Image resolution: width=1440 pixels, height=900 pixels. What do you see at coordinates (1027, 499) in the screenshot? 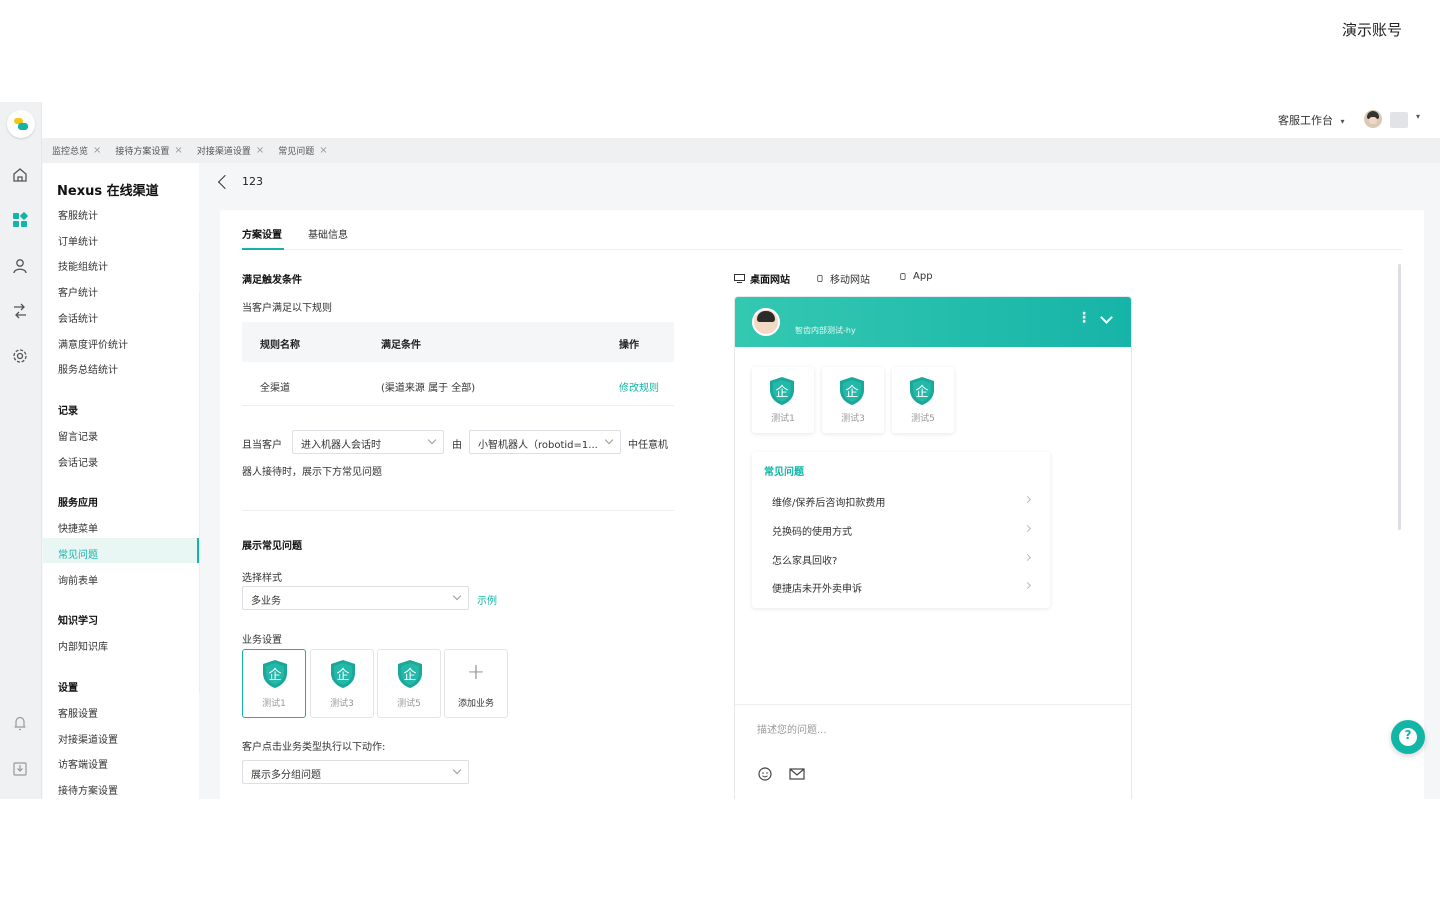
I see `chevron-right-icon` at bounding box center [1027, 499].